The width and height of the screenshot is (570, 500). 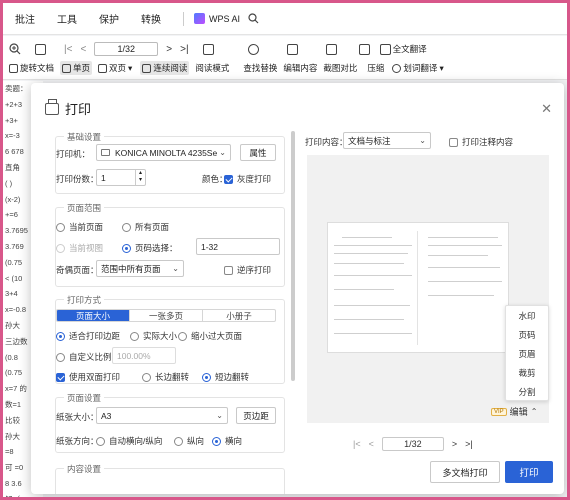 I want to click on menu-tools: 工具, so click(x=67, y=18).